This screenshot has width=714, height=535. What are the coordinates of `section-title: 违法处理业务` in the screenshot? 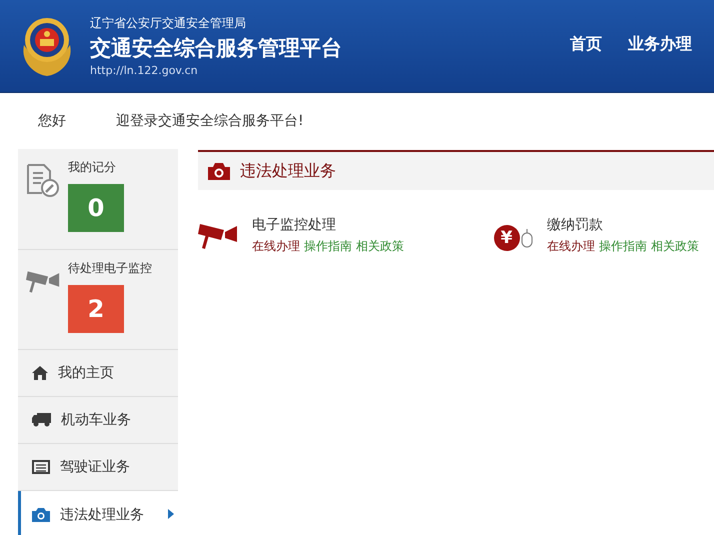 It's located at (288, 171).